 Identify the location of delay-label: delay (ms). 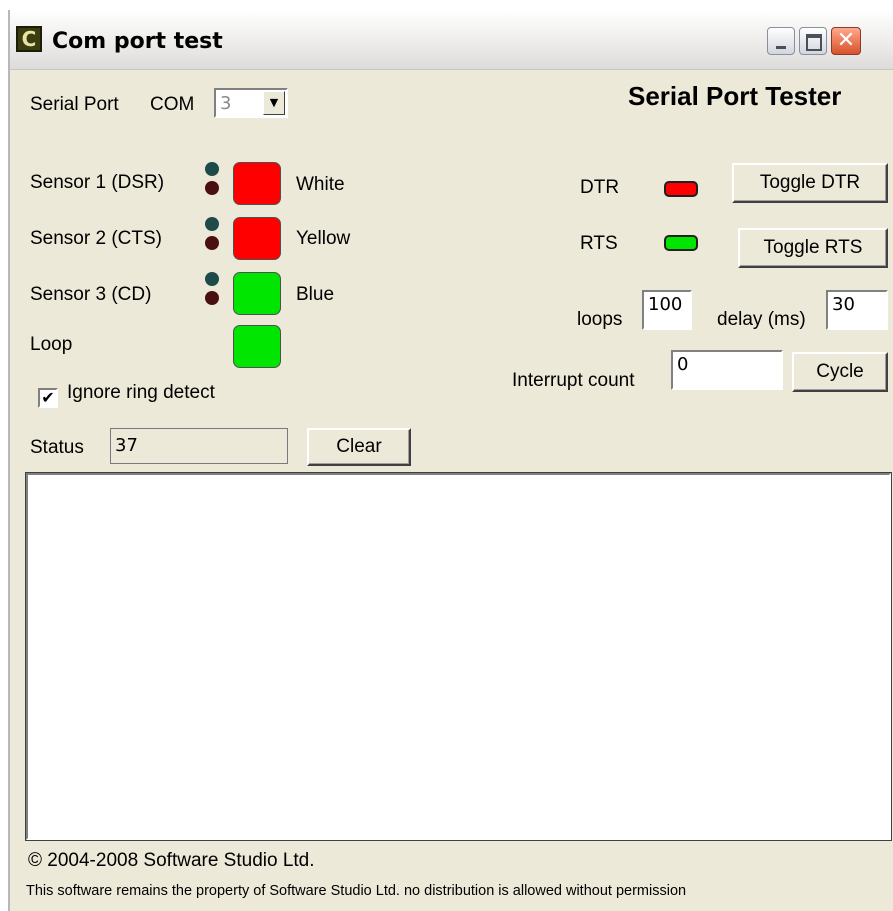
(761, 319).